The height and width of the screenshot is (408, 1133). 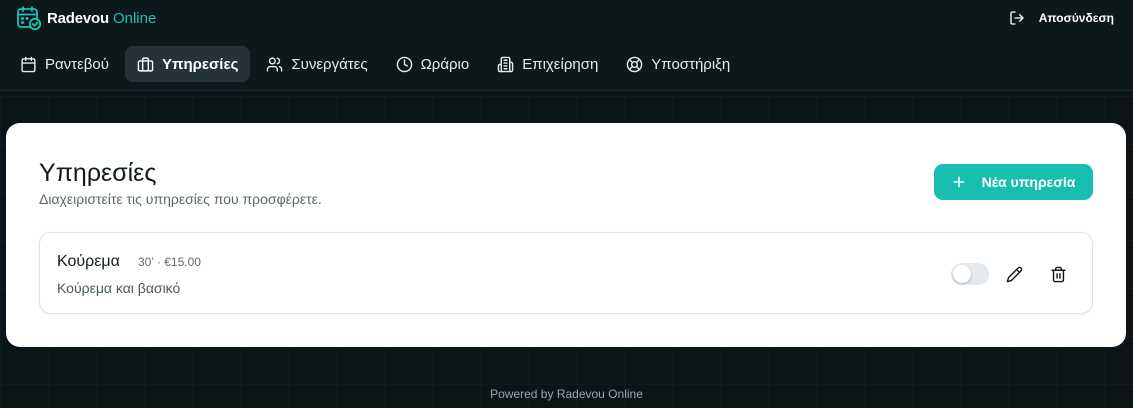 What do you see at coordinates (29, 18) in the screenshot?
I see `calendar-check-logo-icon` at bounding box center [29, 18].